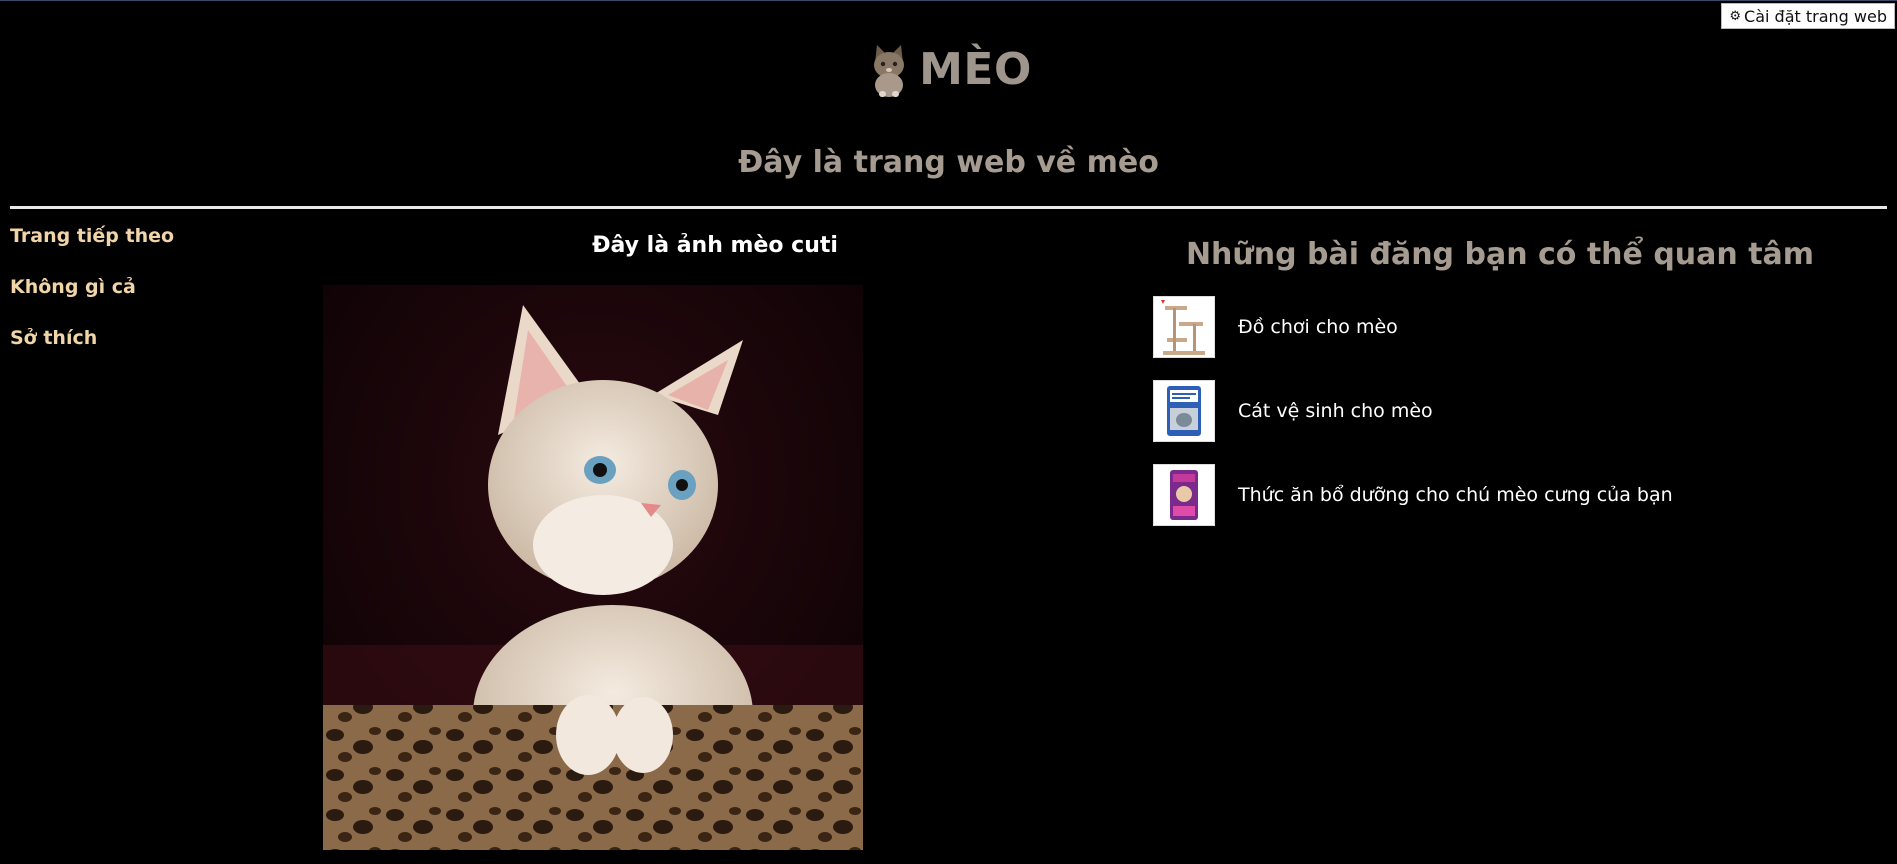  I want to click on site-title: MÈO, so click(948, 69).